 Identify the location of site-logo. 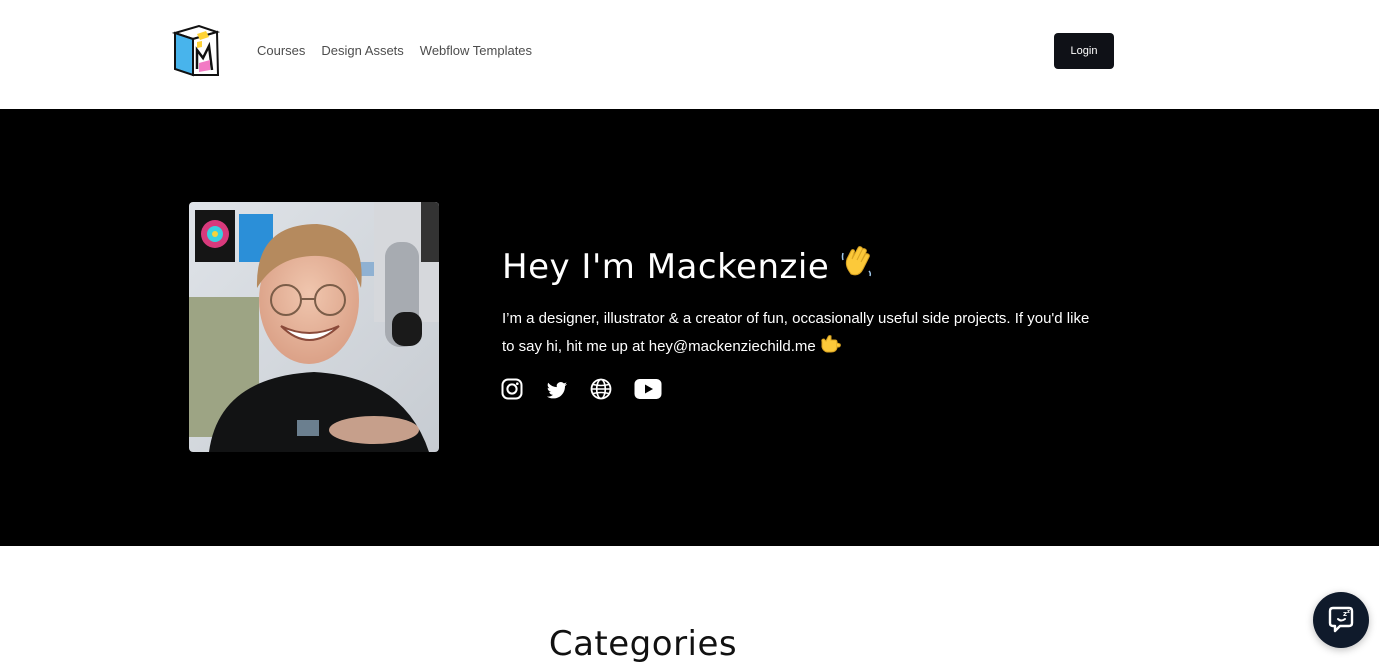
(196, 50).